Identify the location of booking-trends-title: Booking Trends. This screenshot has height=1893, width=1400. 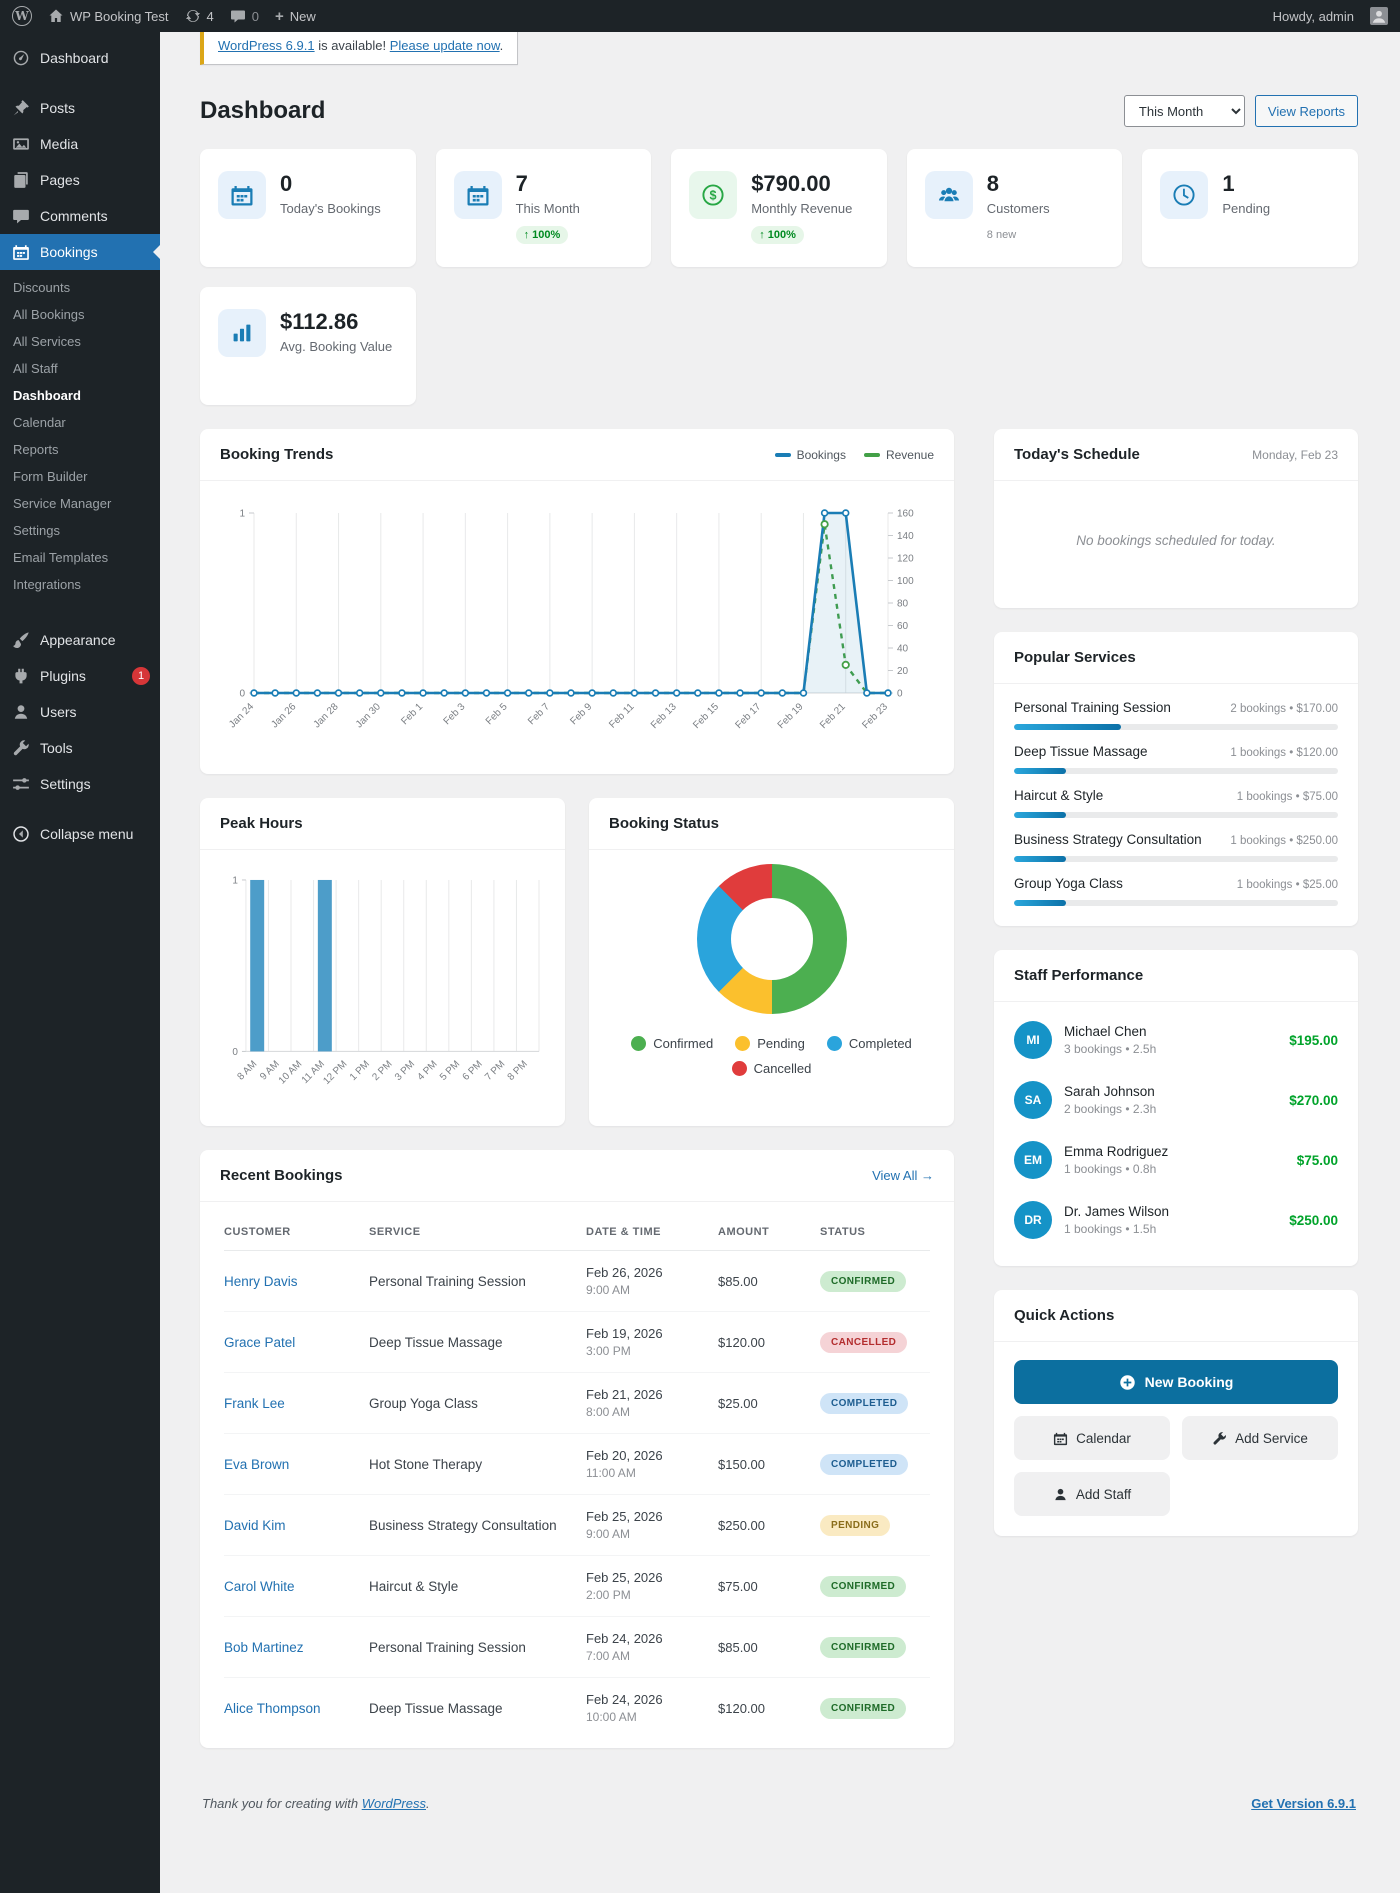
(277, 454).